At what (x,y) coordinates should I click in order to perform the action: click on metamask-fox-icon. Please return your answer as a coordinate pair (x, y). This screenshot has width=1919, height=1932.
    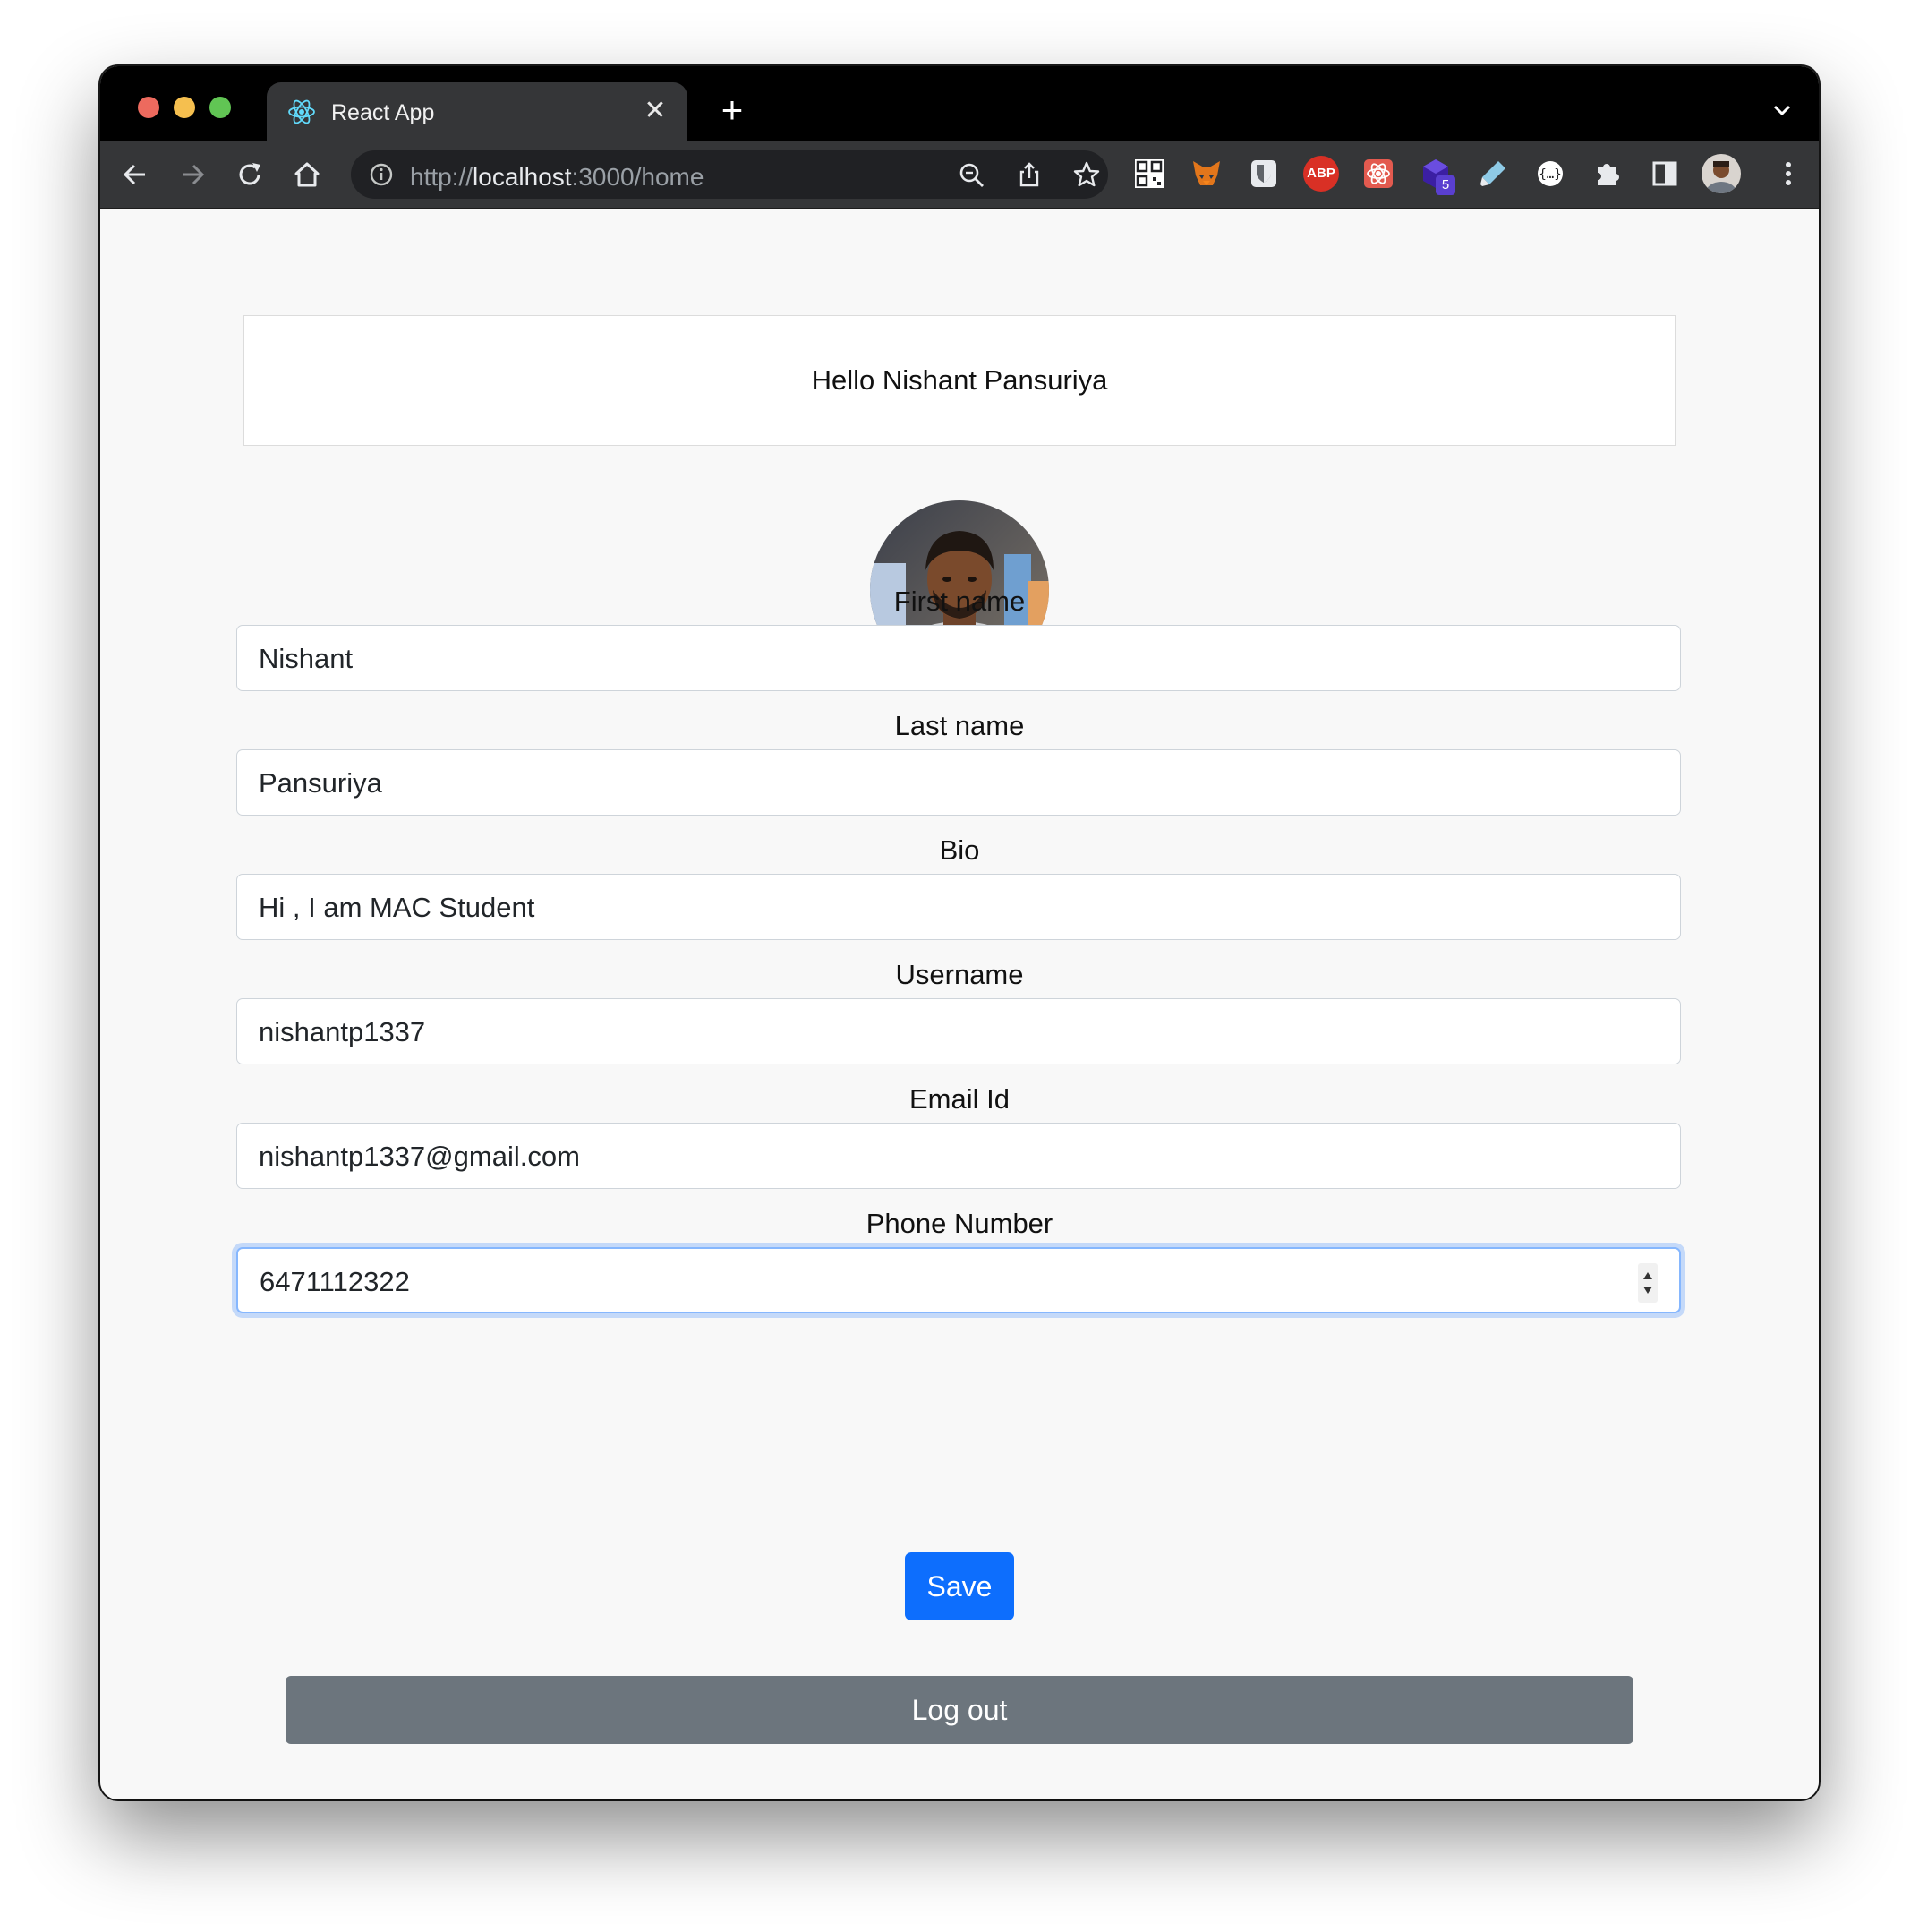
    Looking at the image, I should click on (1207, 174).